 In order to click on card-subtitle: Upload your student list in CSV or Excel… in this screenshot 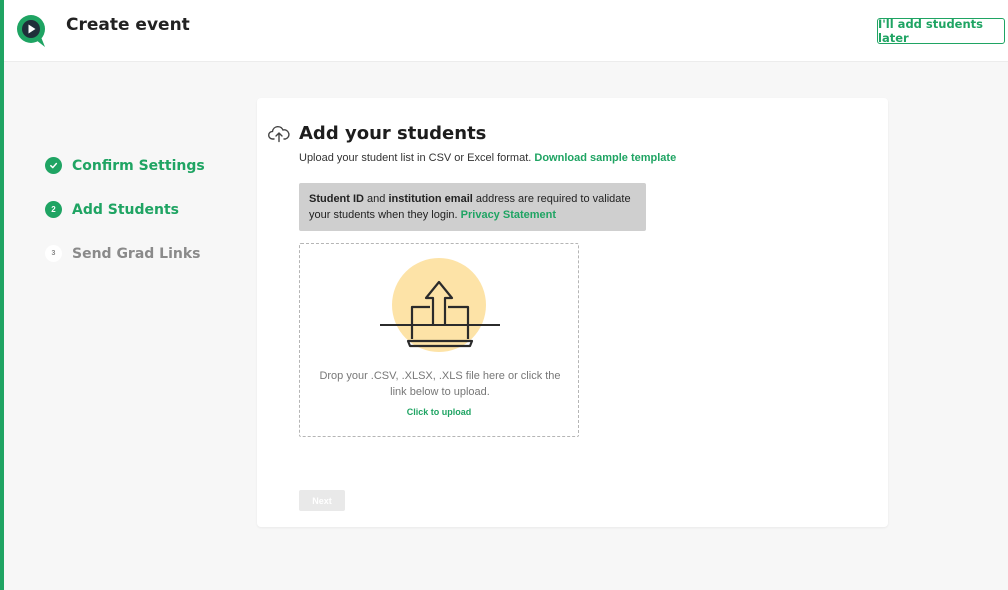, I will do `click(487, 158)`.